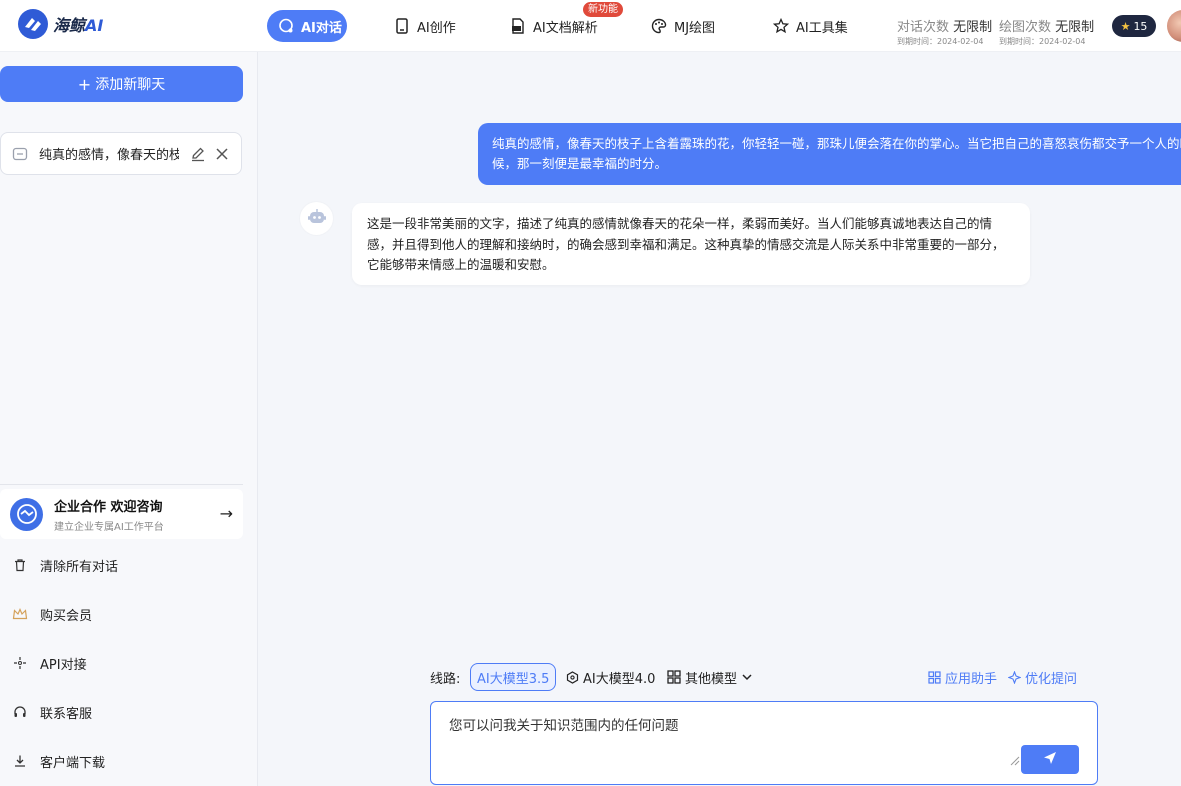  What do you see at coordinates (572, 677) in the screenshot?
I see `hexagon-icon` at bounding box center [572, 677].